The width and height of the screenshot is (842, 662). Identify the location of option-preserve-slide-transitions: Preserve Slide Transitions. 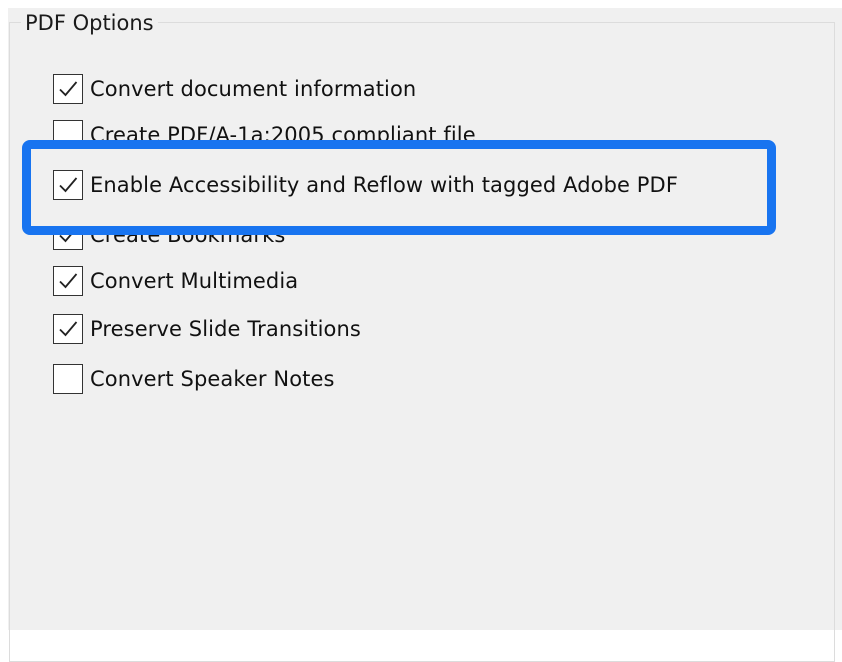
(207, 329).